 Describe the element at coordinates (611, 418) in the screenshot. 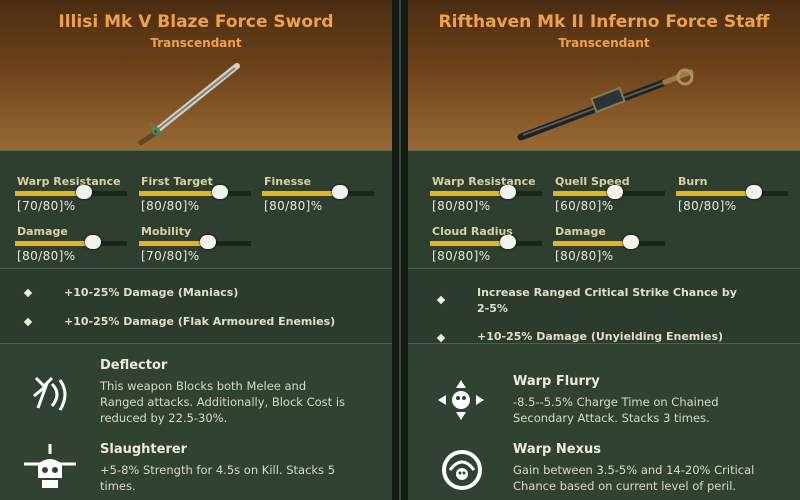

I see `perk-desc-line: Secondary Attack. Stacks 3 times.` at that location.